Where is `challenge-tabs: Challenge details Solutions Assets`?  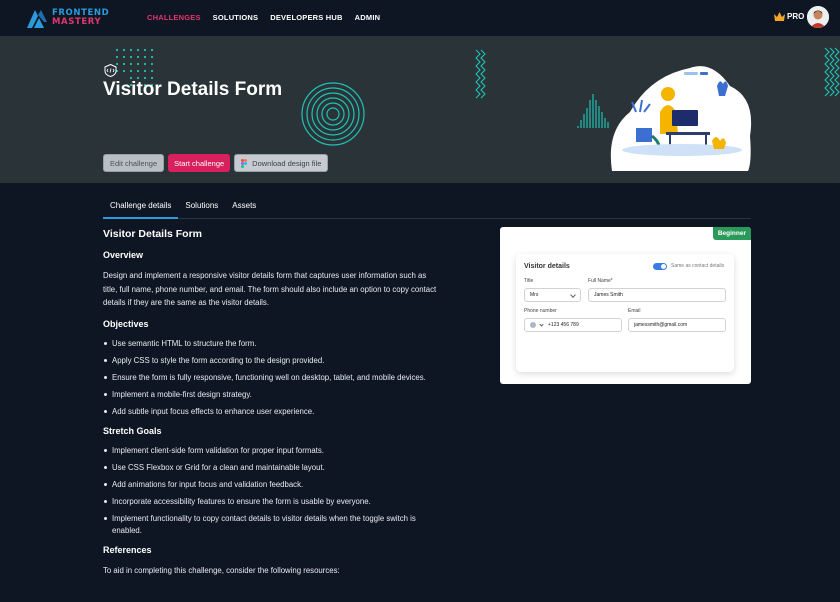 challenge-tabs: Challenge details Solutions Assets is located at coordinates (427, 207).